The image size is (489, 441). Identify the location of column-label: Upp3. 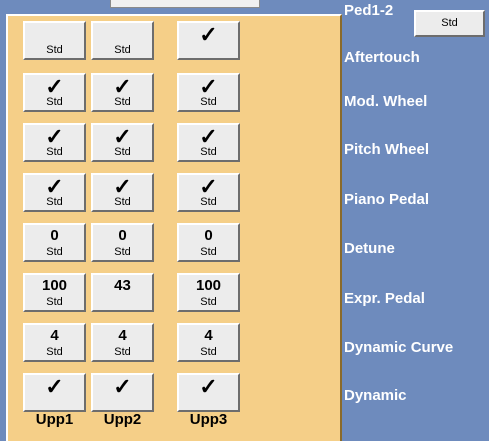
(208, 419).